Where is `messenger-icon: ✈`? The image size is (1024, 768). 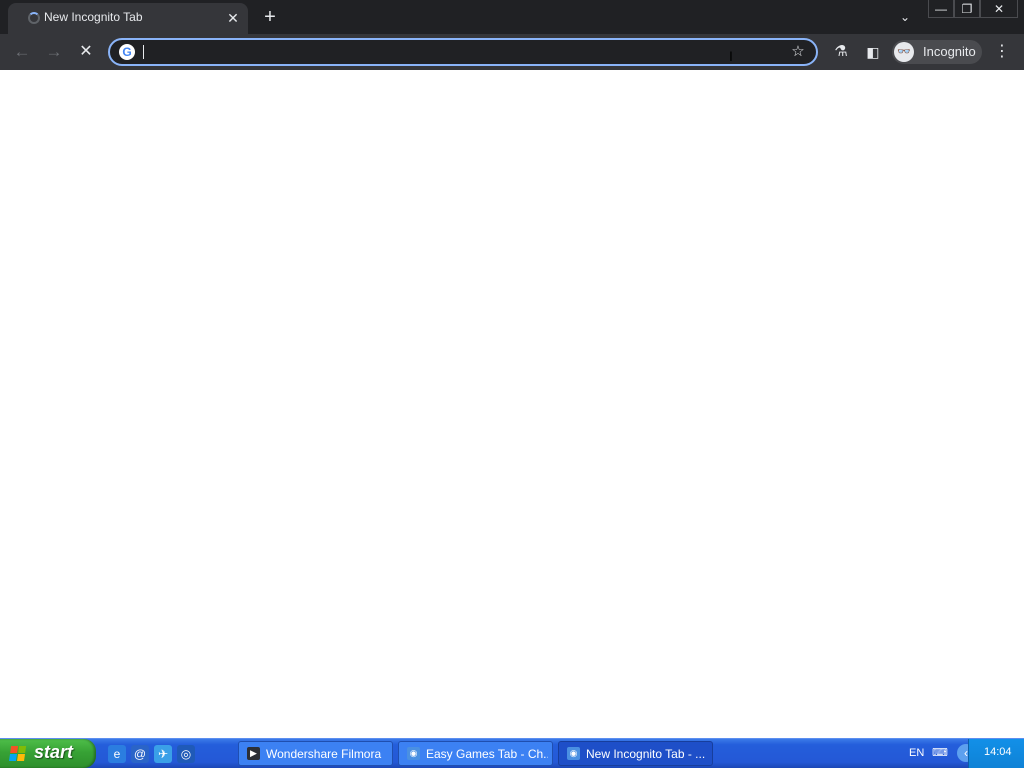
messenger-icon: ✈ is located at coordinates (163, 754).